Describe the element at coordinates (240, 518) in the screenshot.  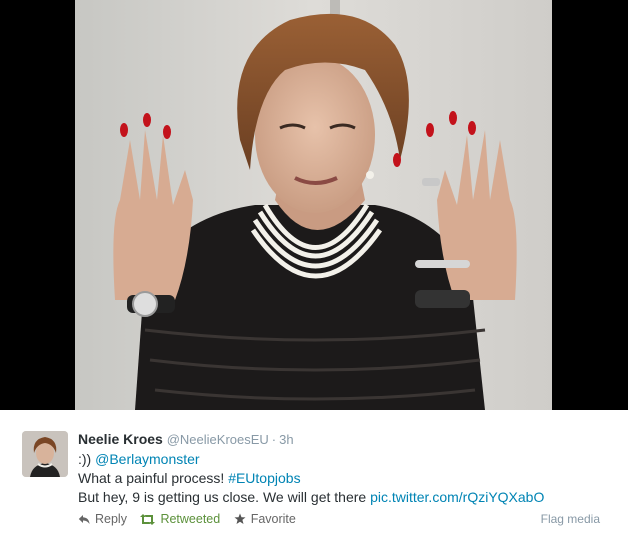
I see `star-icon` at that location.